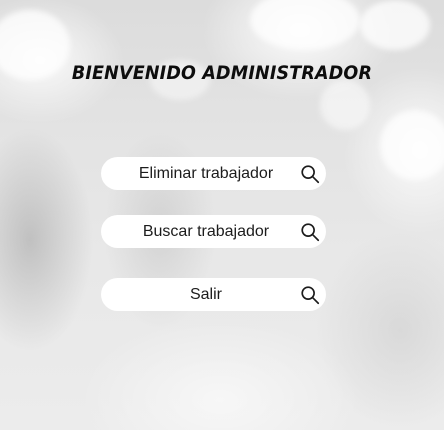 The image size is (444, 430). I want to click on delete-worker-button: Eliminar trabajador, so click(213, 173).